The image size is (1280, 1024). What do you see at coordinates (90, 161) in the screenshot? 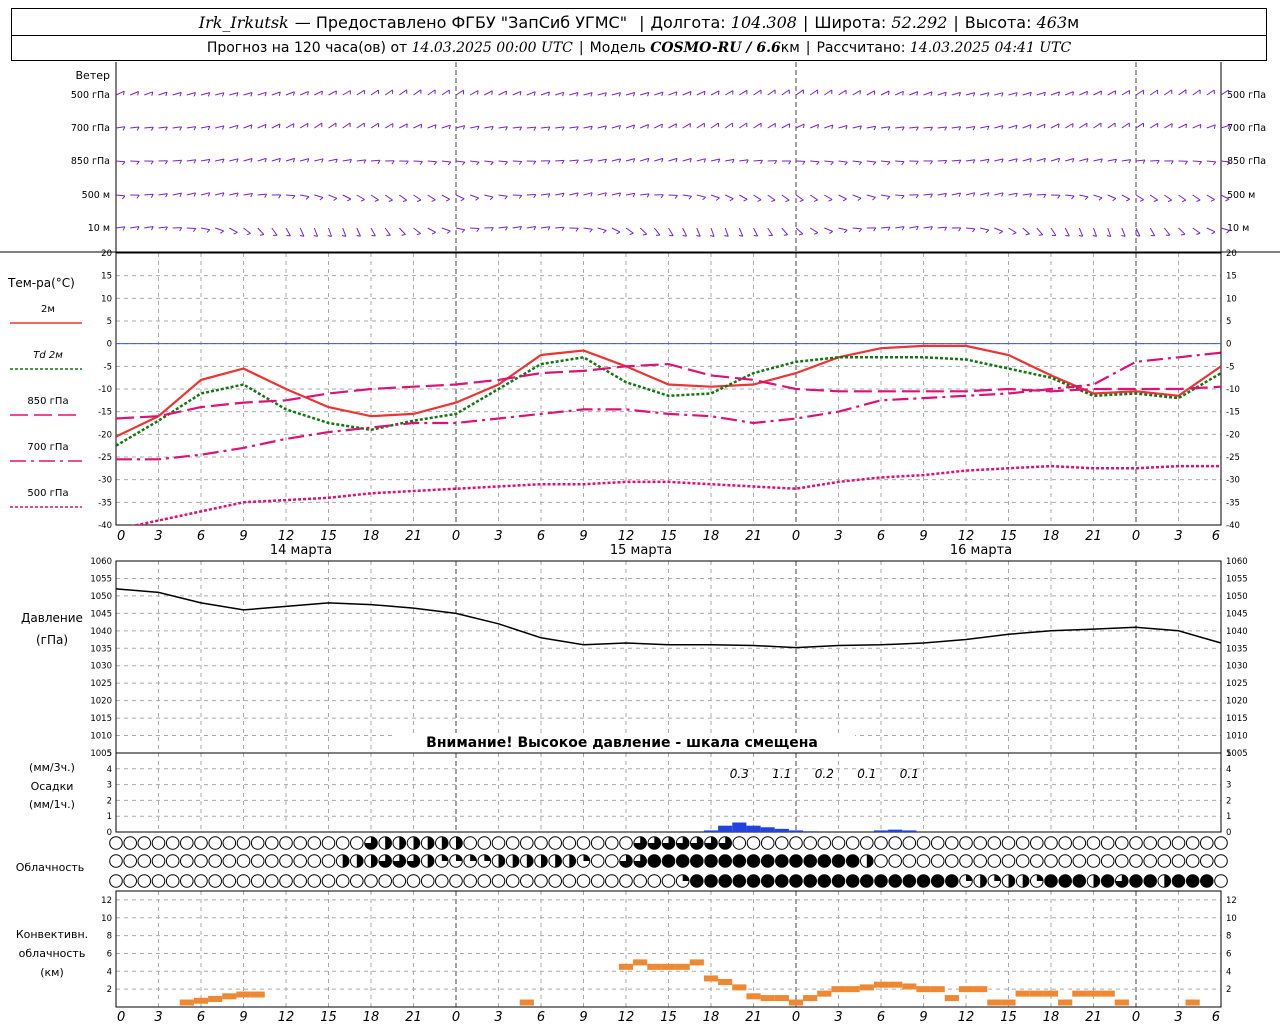
I see `wind-level-label-left: 850 гПа` at bounding box center [90, 161].